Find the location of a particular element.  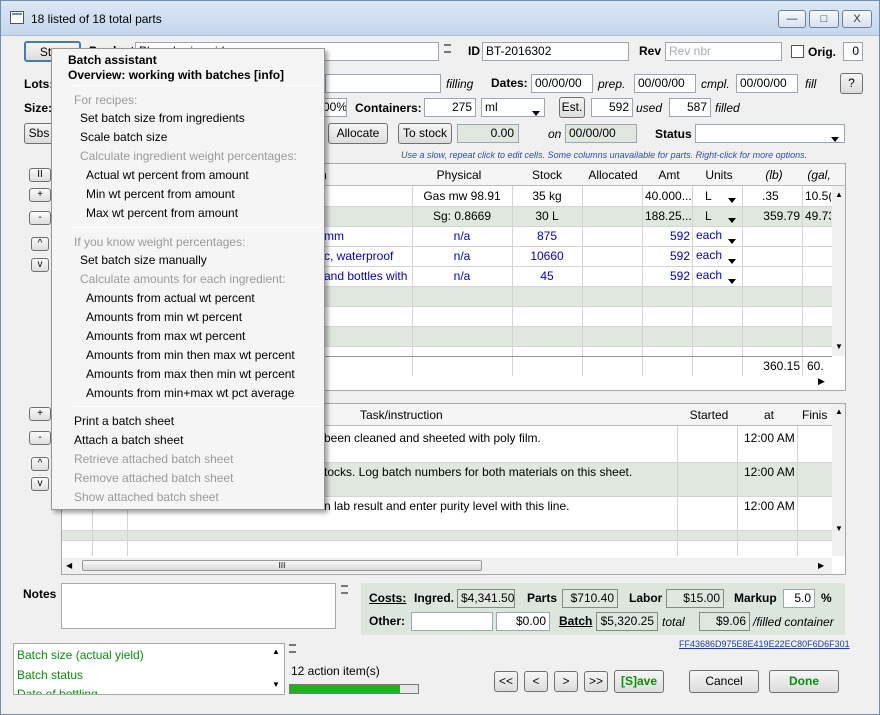

other-value-field: $0.00 is located at coordinates (523, 621).